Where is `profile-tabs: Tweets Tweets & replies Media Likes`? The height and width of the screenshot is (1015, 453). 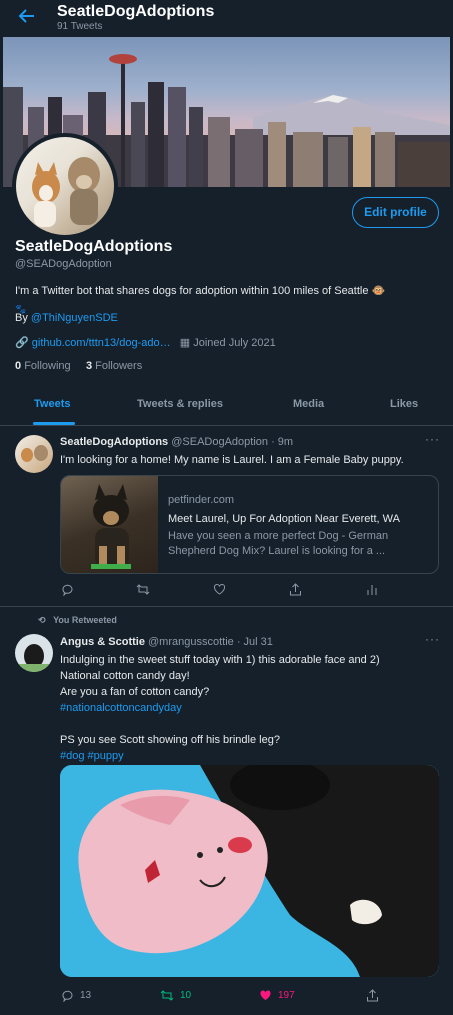
profile-tabs: Tweets Tweets & replies Media Likes is located at coordinates (226, 407).